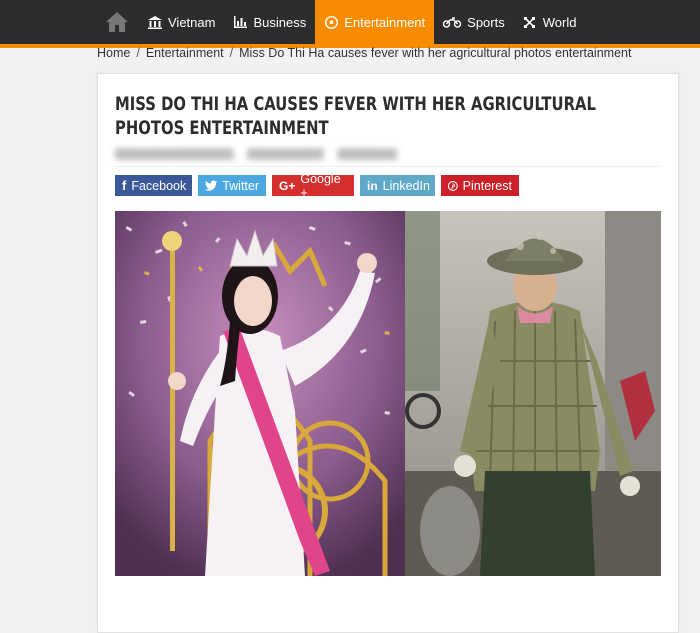  I want to click on nav-item-label: World, so click(559, 22).